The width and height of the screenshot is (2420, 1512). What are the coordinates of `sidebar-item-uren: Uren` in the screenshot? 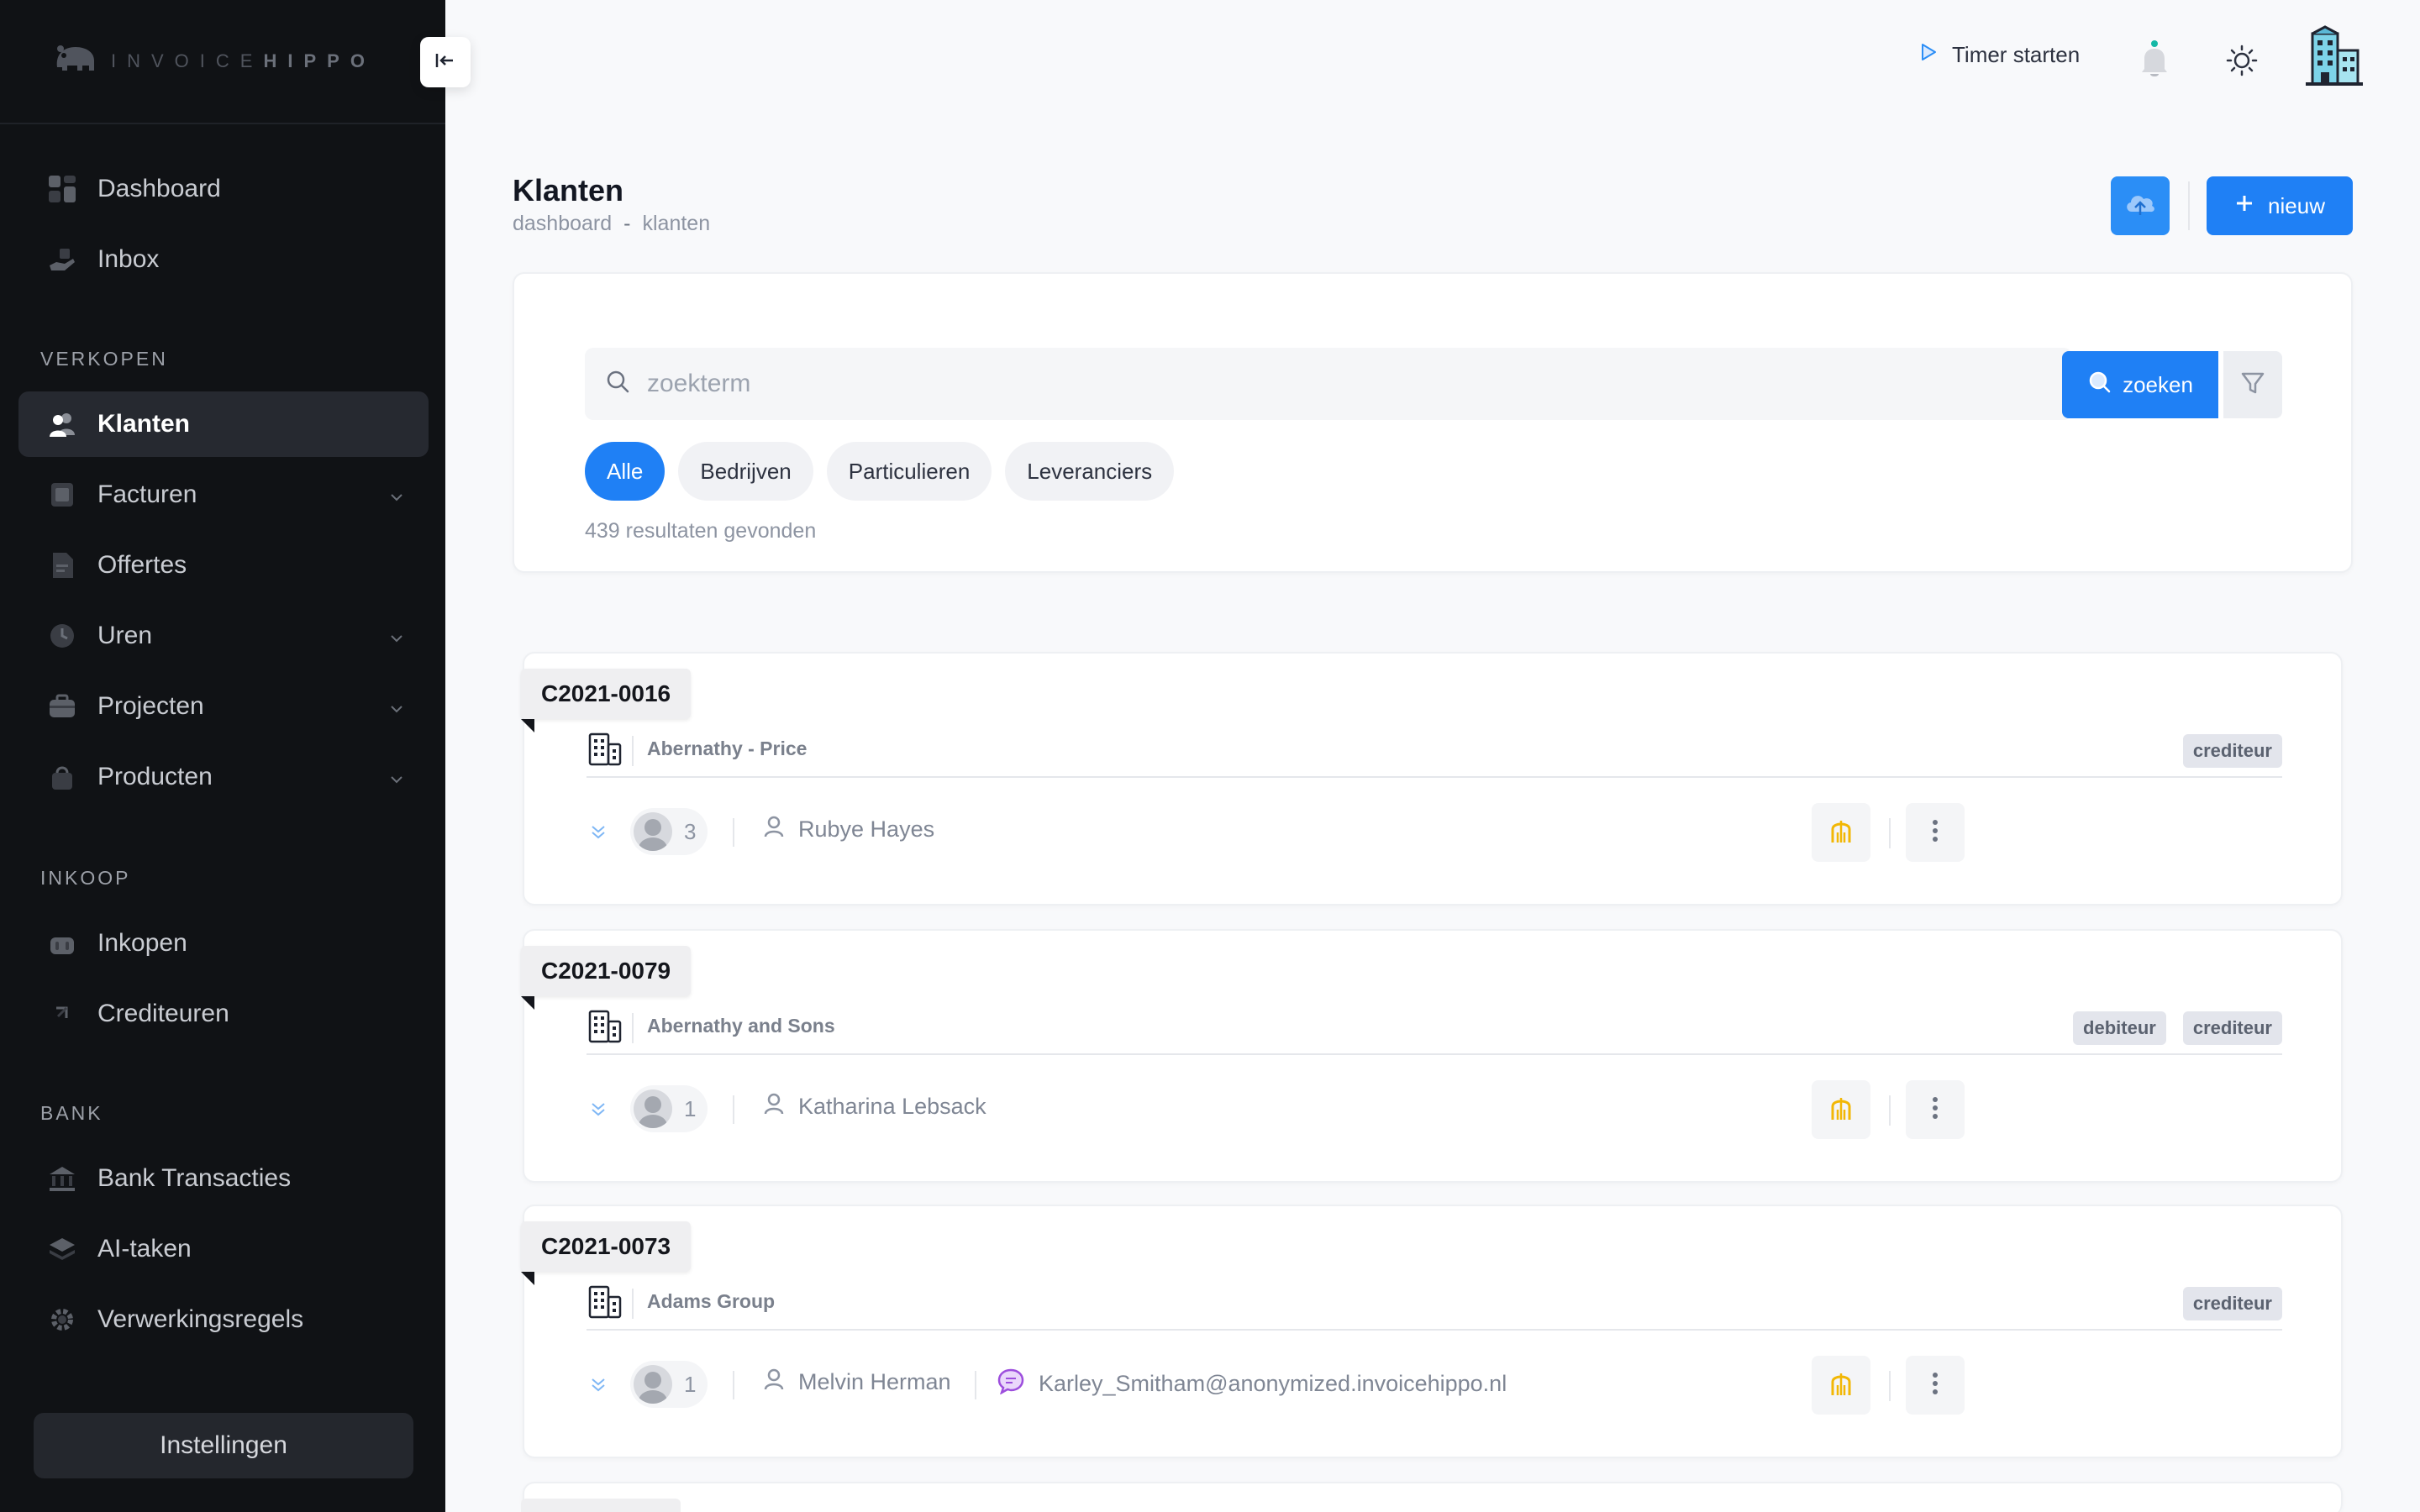 It's located at (224, 636).